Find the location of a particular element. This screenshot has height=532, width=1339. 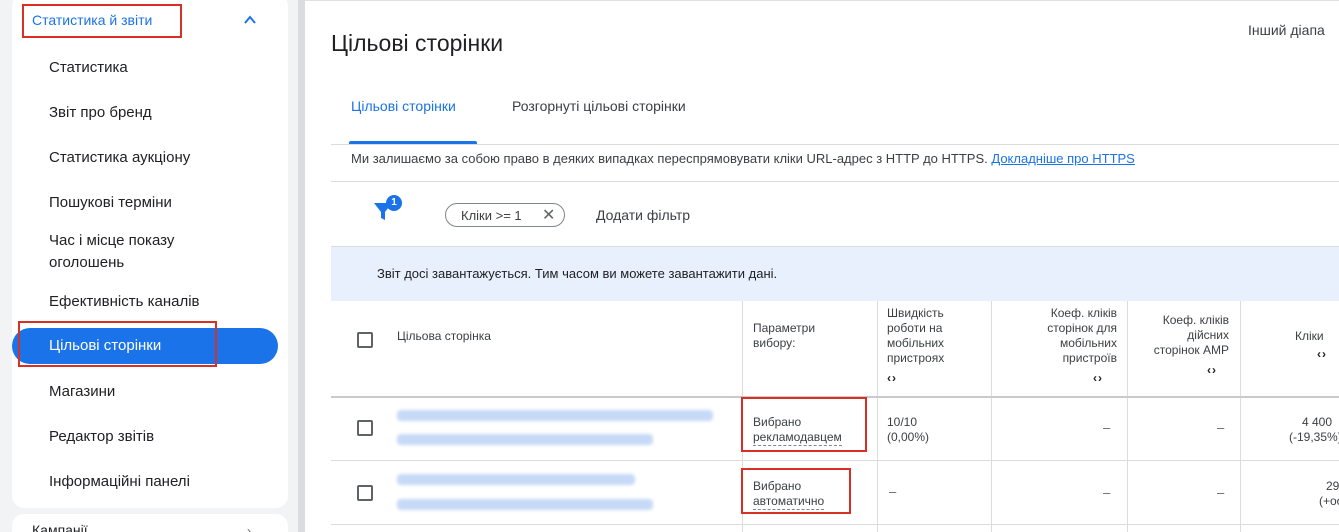

clicks-change: (-19,35%) is located at coordinates (1314, 437).